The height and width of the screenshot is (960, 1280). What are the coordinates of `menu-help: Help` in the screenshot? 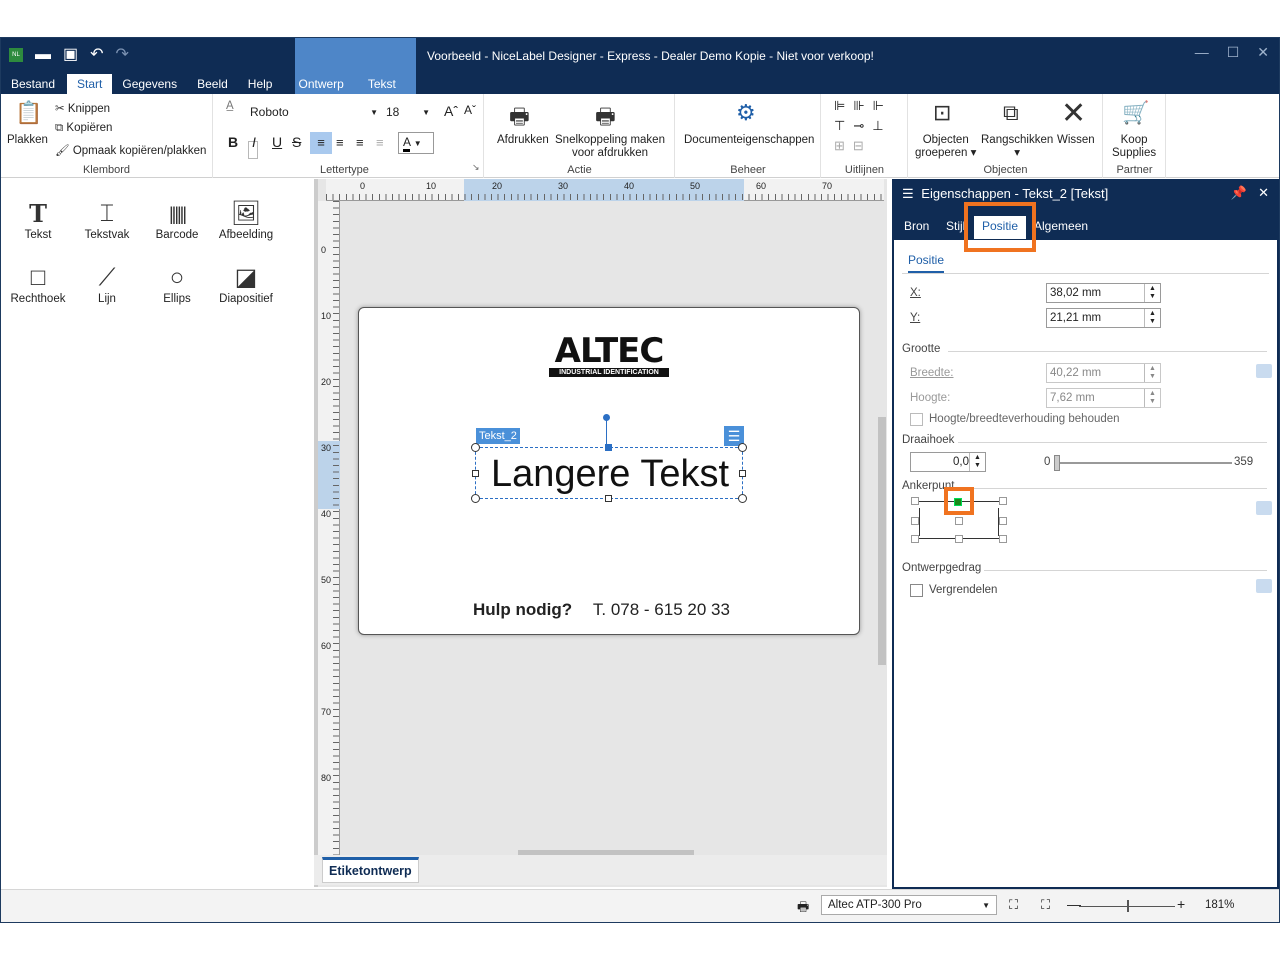 It's located at (260, 84).